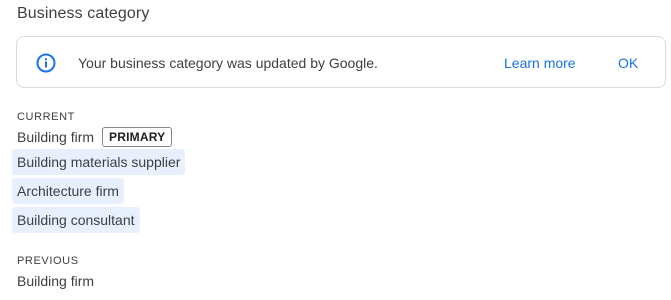 The width and height of the screenshot is (671, 300). I want to click on primary-category: Building firm, so click(56, 137).